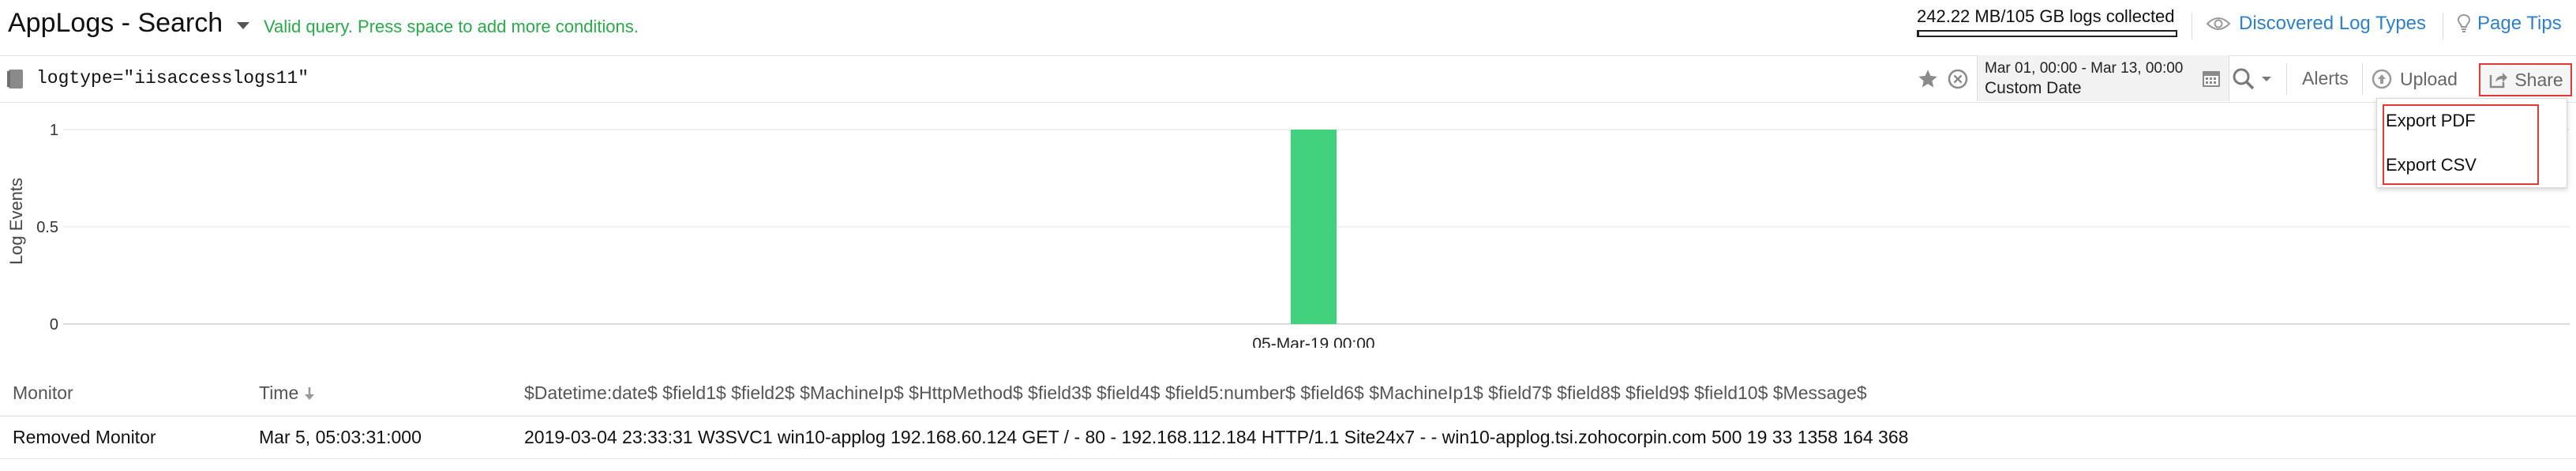  I want to click on share-label: Share, so click(2538, 79).